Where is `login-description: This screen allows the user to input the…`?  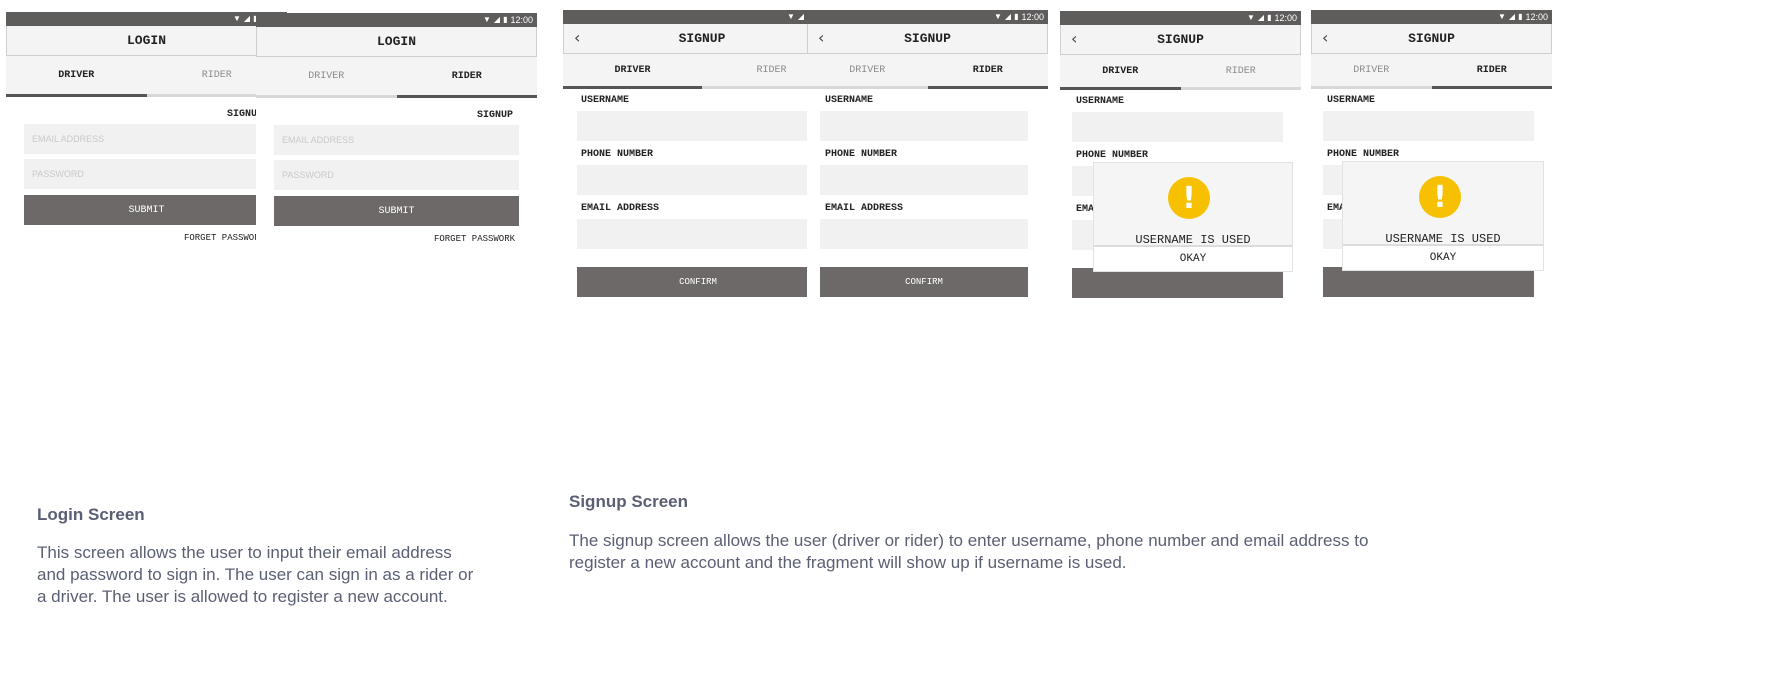 login-description: This screen allows the user to input the… is located at coordinates (257, 575).